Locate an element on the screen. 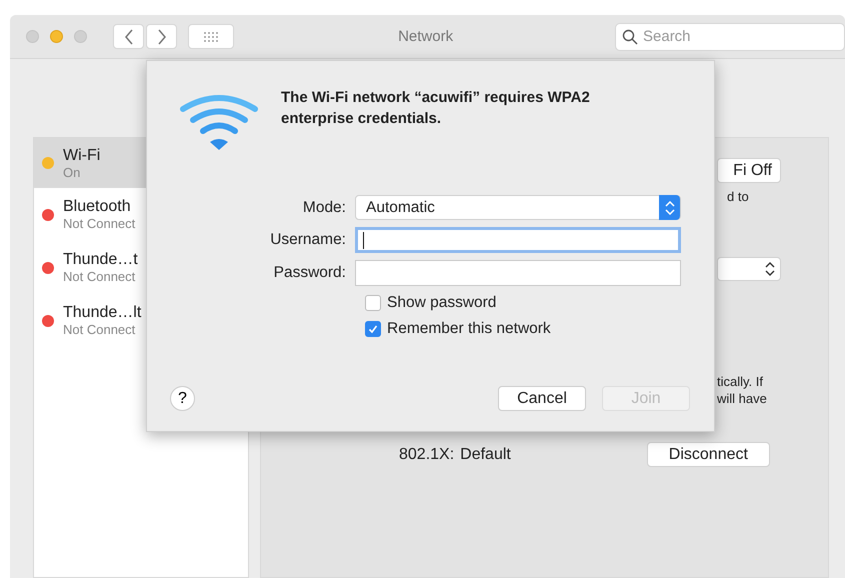 The height and width of the screenshot is (578, 845). field-label: Username: is located at coordinates (308, 240).